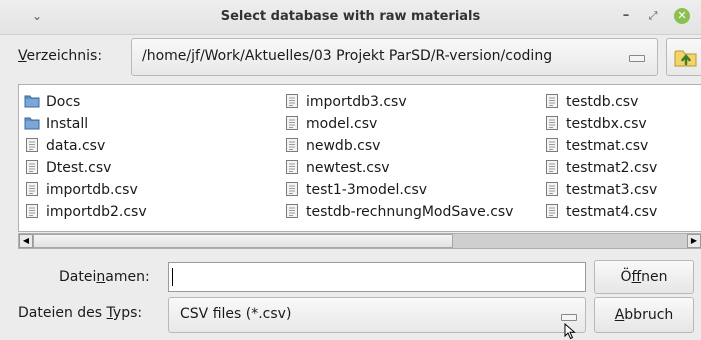 This screenshot has height=340, width=701. I want to click on folder-up-icon, so click(685, 58).